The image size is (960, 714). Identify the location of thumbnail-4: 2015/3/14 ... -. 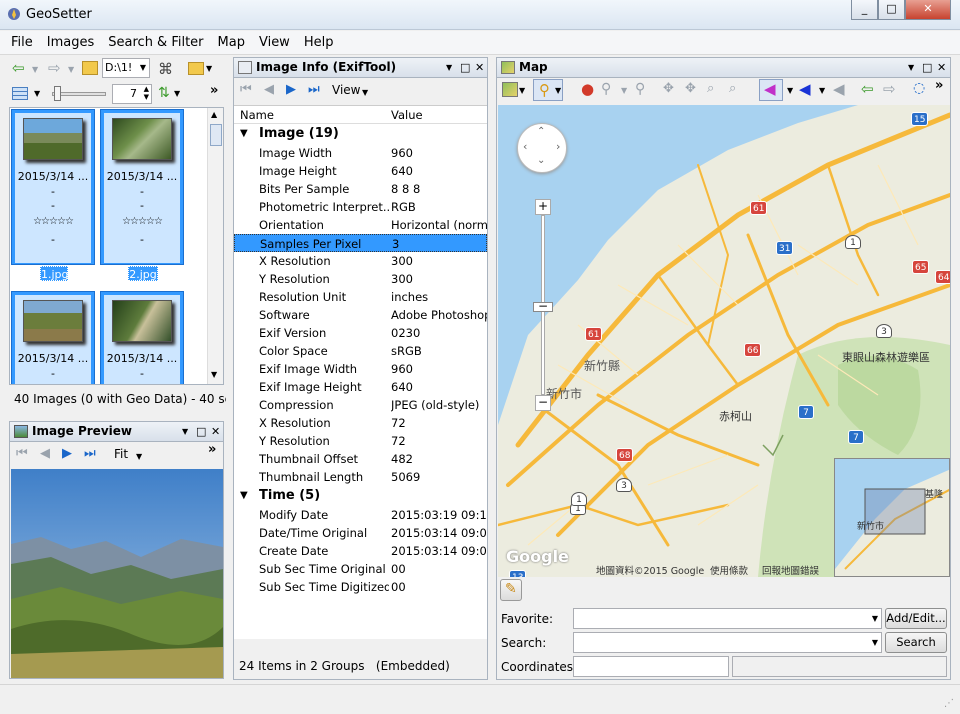
(142, 337).